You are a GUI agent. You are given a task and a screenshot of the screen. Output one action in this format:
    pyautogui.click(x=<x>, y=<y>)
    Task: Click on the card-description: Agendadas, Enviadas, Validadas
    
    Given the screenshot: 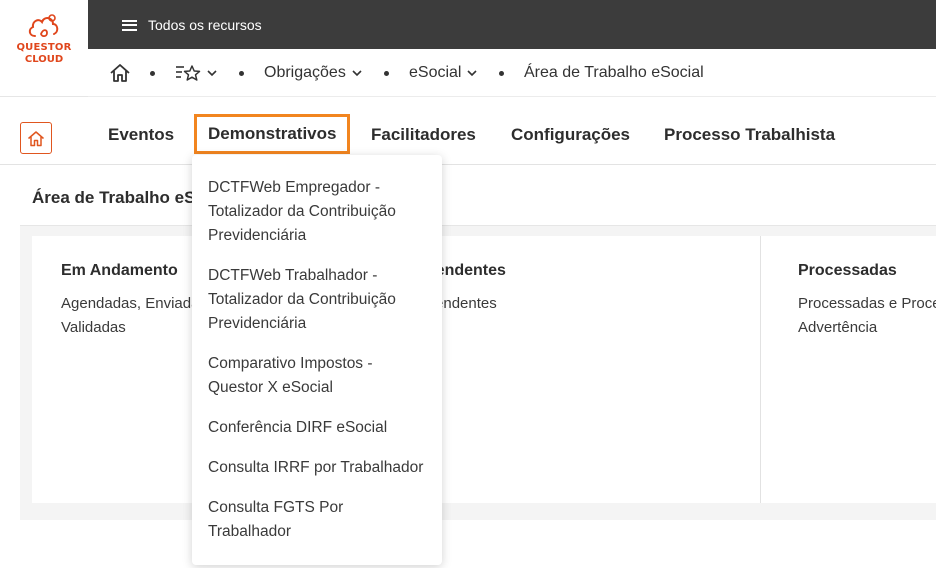 What is the action you would take?
    pyautogui.click(x=136, y=315)
    